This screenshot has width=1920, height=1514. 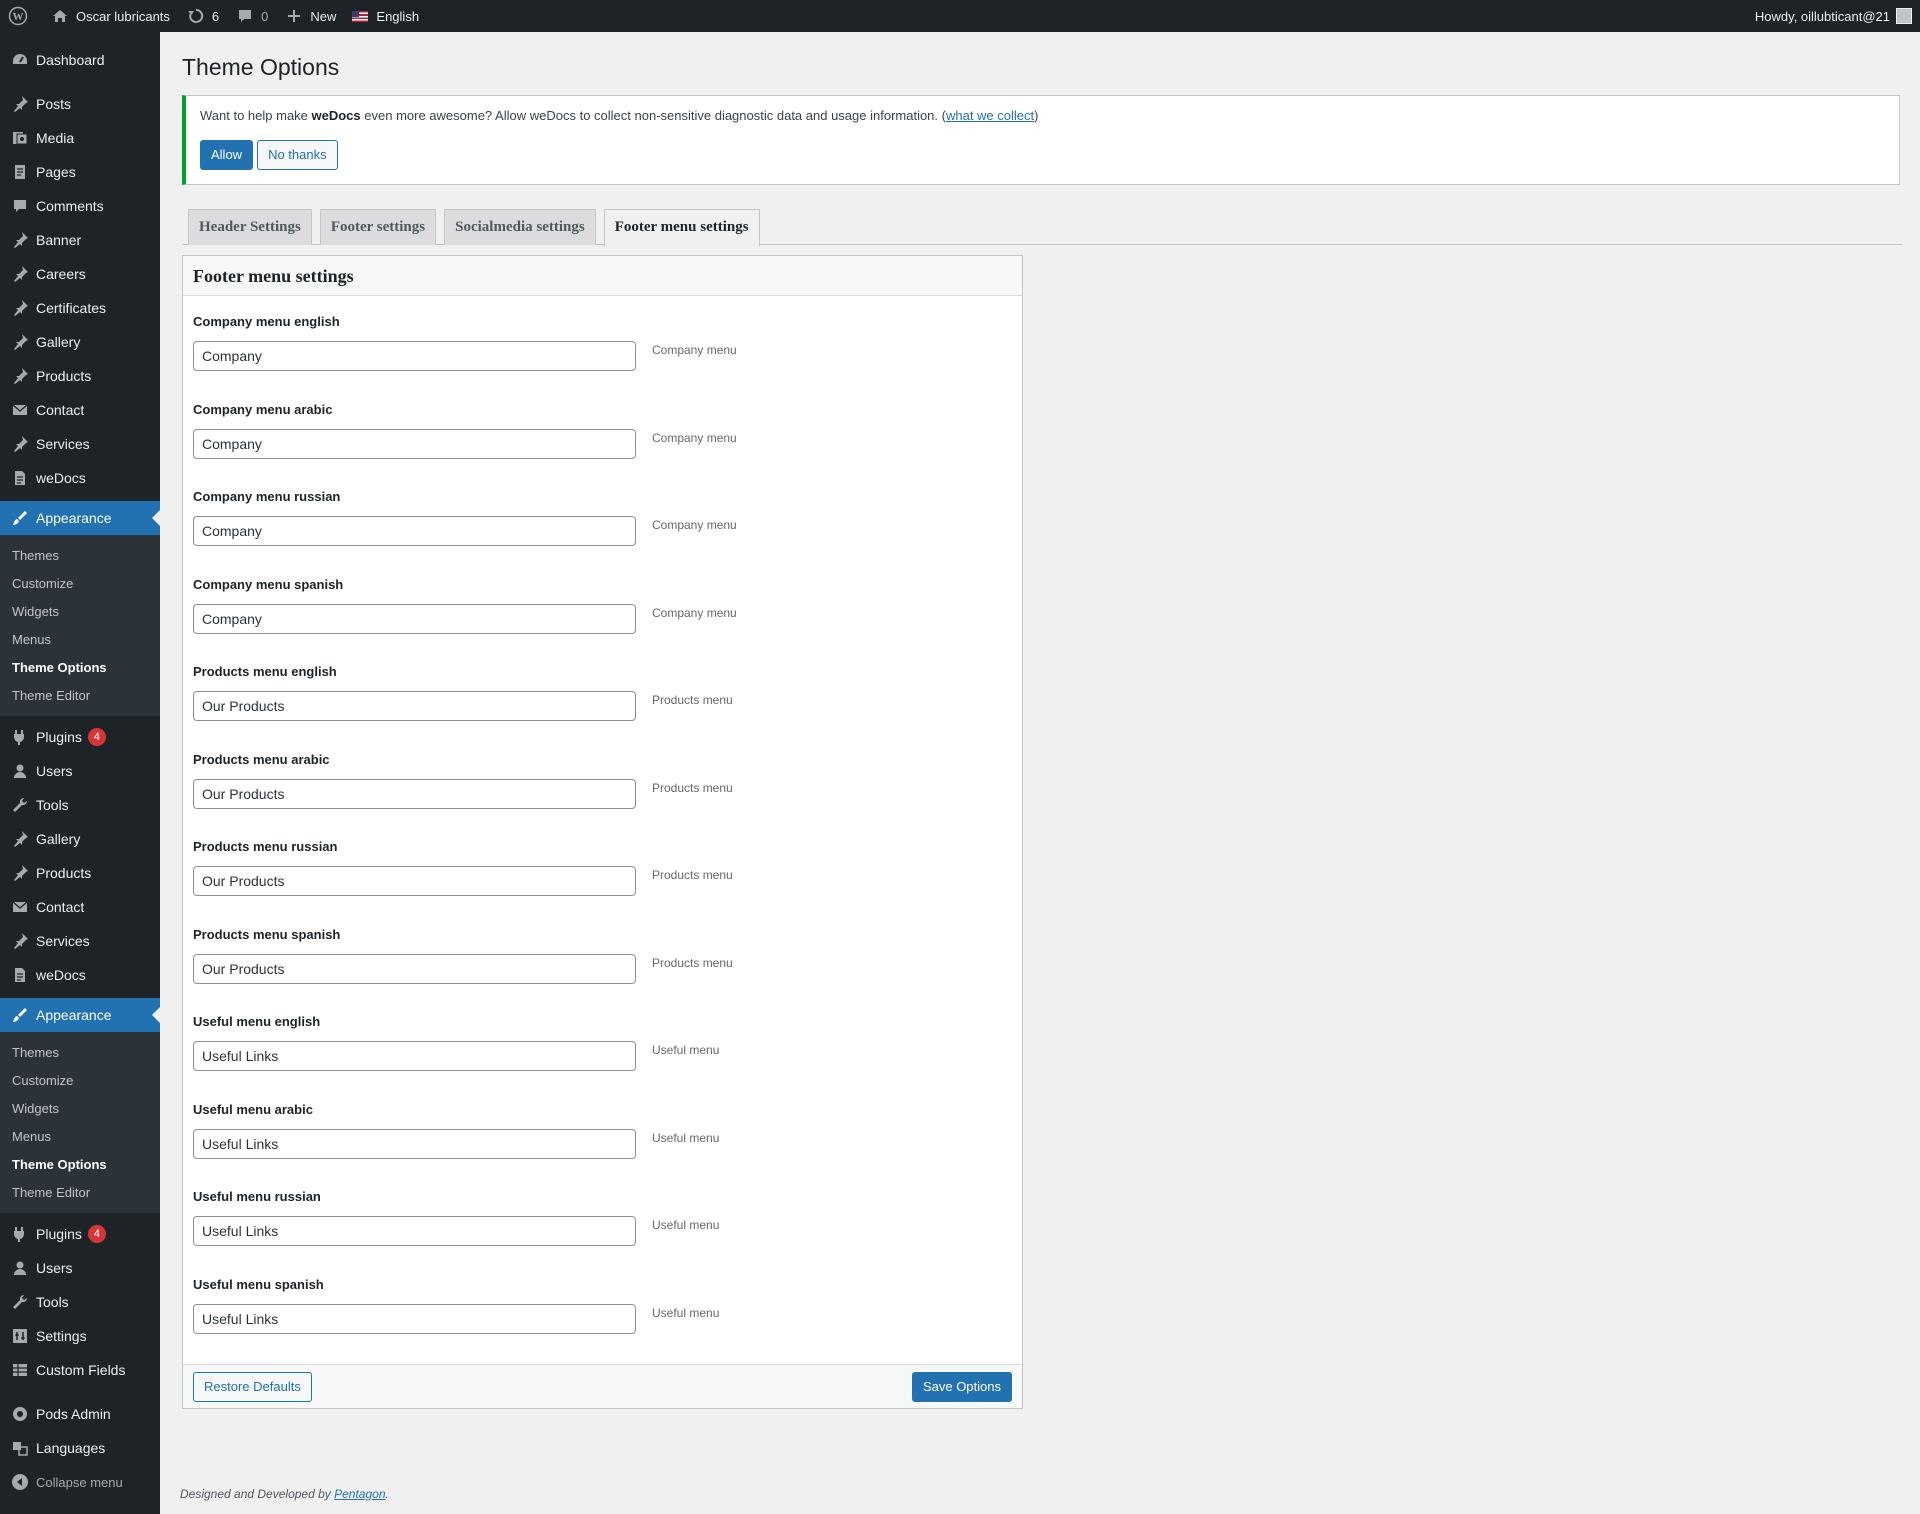 I want to click on sidebar-item-appearance: Appearance, so click(x=80, y=518).